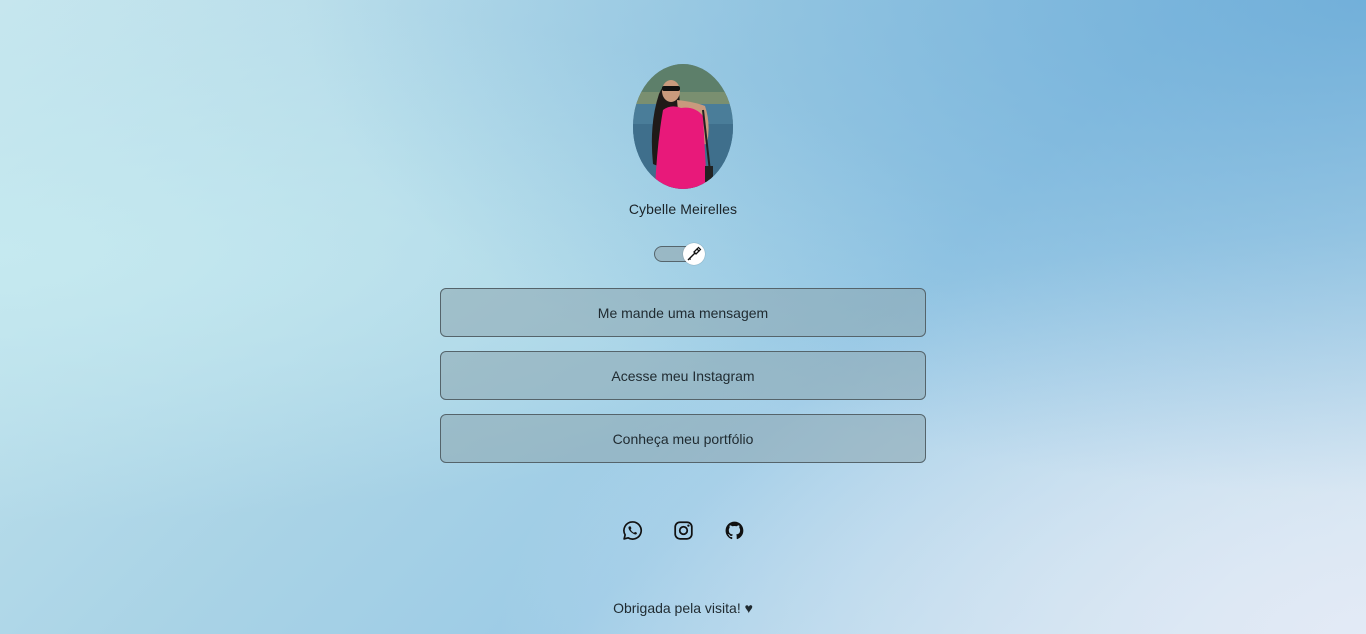  I want to click on flashlight-icon, so click(694, 253).